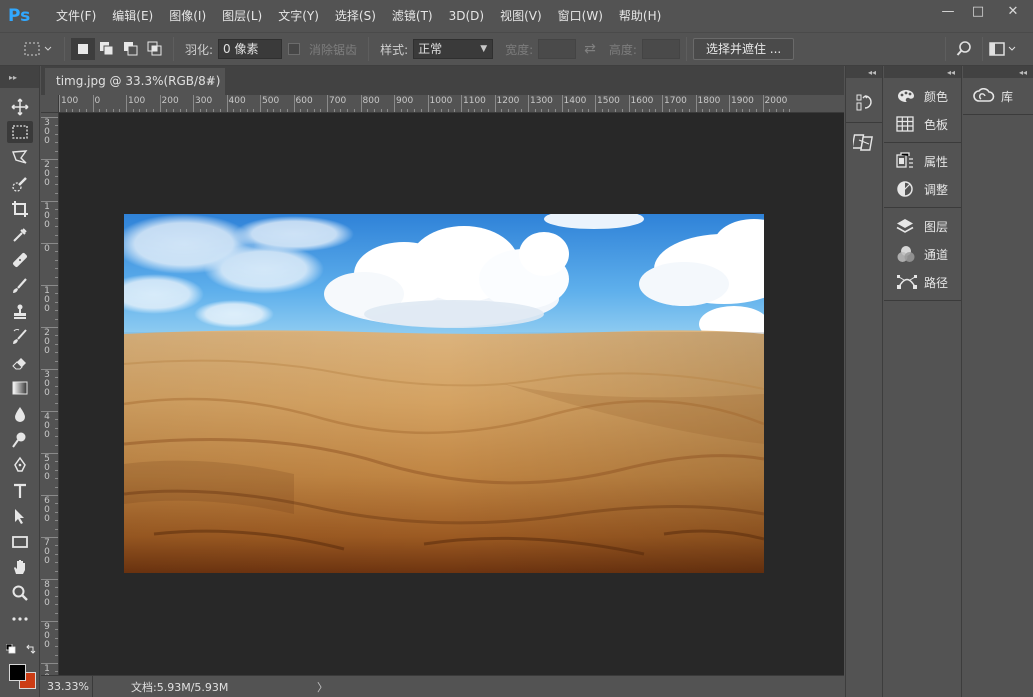 Image resolution: width=1033 pixels, height=697 pixels. What do you see at coordinates (242, 16) in the screenshot?
I see `menu-layer: 图层(L)` at bounding box center [242, 16].